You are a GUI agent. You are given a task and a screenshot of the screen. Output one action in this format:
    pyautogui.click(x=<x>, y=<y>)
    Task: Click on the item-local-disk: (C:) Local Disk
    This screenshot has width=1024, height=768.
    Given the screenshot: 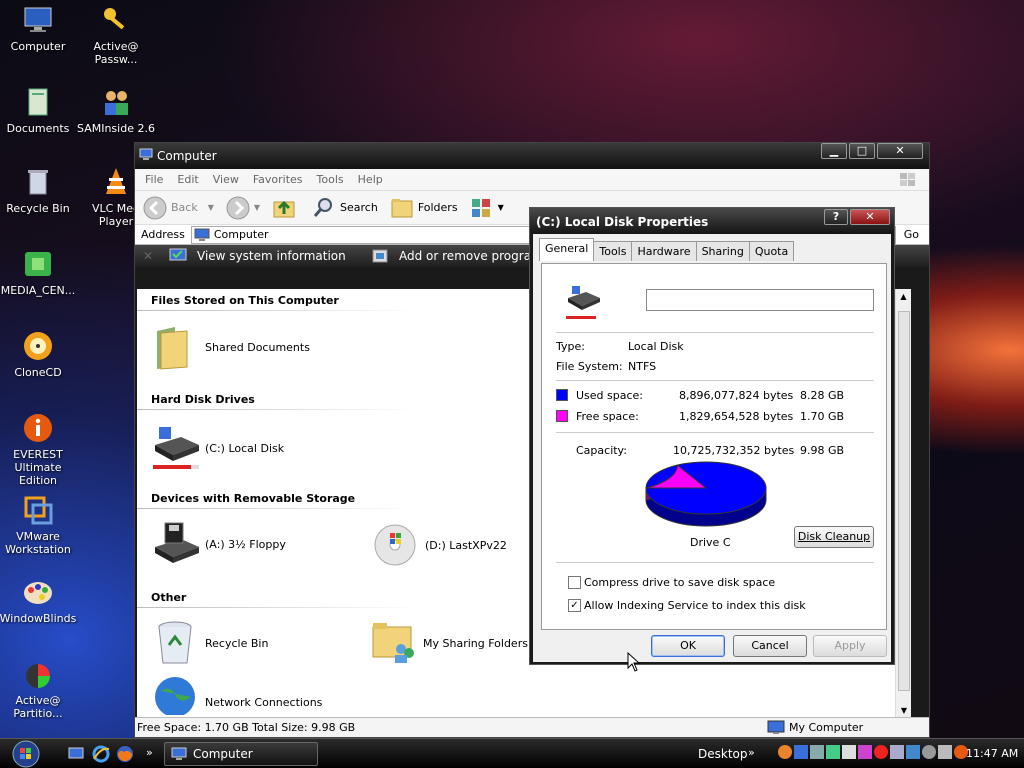 What is the action you would take?
    pyautogui.click(x=217, y=448)
    